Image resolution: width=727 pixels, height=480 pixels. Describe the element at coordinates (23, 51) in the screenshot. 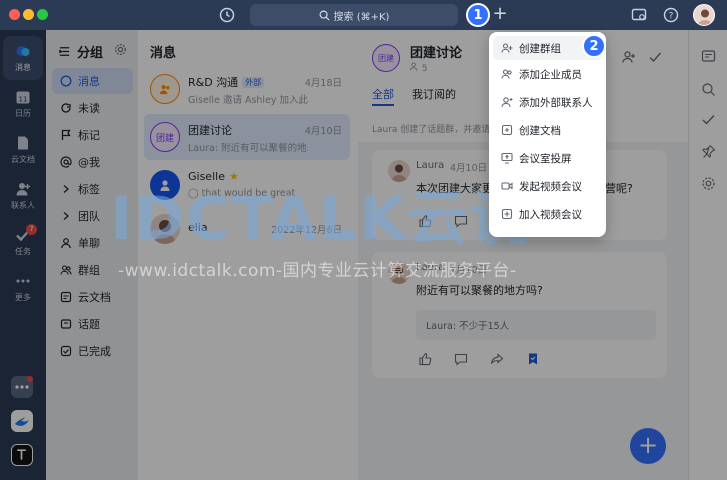

I see `message-icon` at that location.